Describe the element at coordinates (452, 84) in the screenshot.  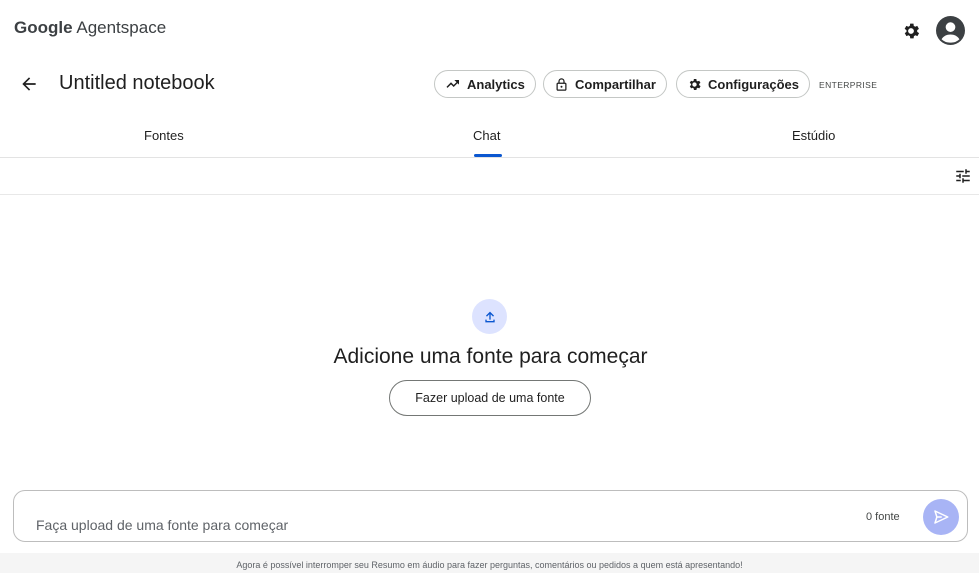
I see `trending-up-icon` at that location.